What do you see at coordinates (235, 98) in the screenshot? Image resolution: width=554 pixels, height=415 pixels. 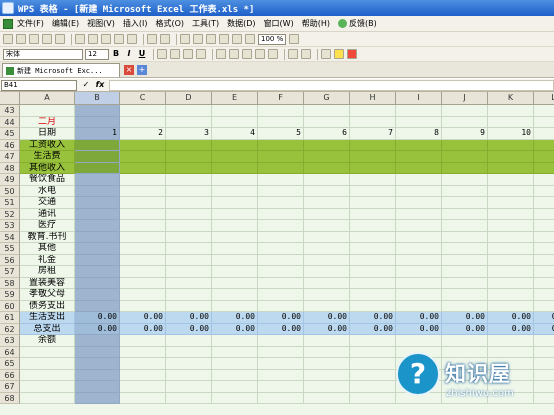 I see `column-header-e: E` at bounding box center [235, 98].